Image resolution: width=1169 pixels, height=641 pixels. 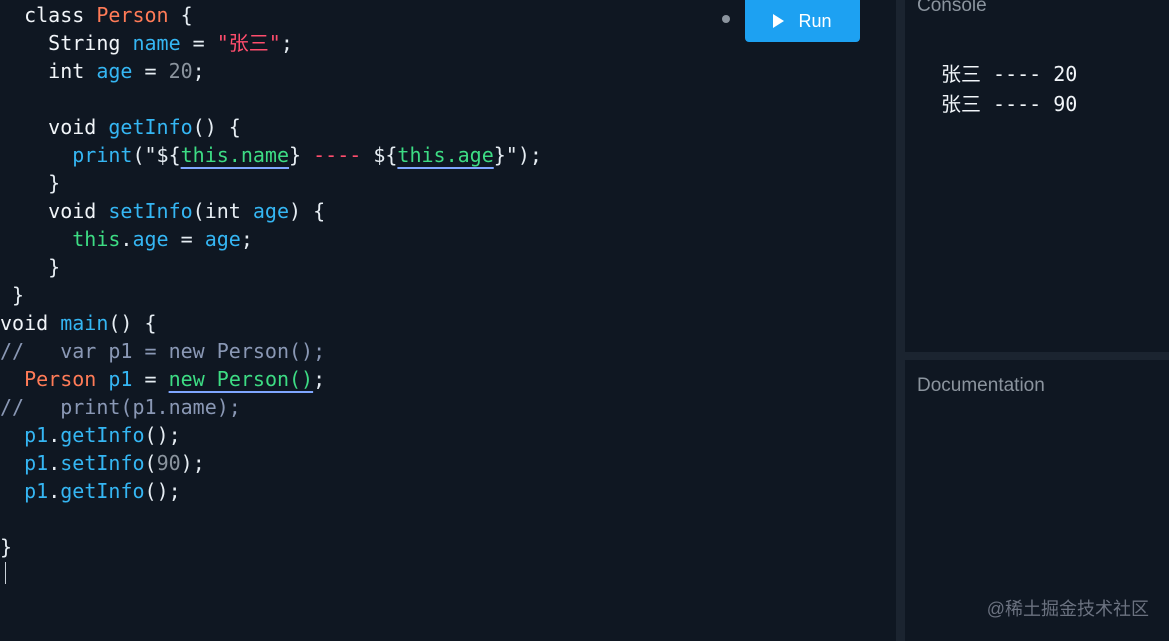 What do you see at coordinates (1067, 609) in the screenshot?
I see `watermark: @稀土掘金技术社区` at bounding box center [1067, 609].